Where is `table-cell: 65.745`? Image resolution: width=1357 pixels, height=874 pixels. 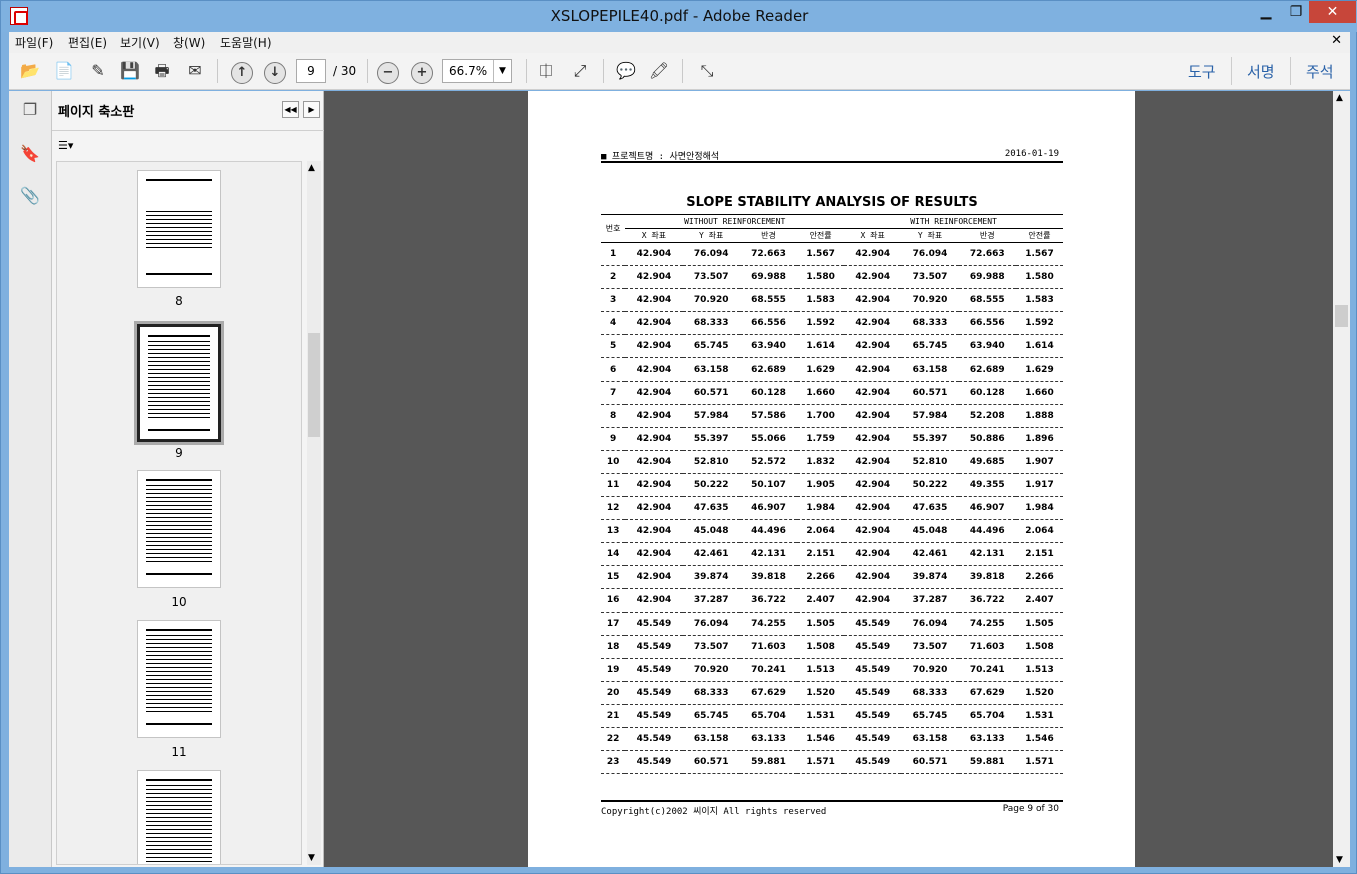
table-cell: 65.745 is located at coordinates (711, 716).